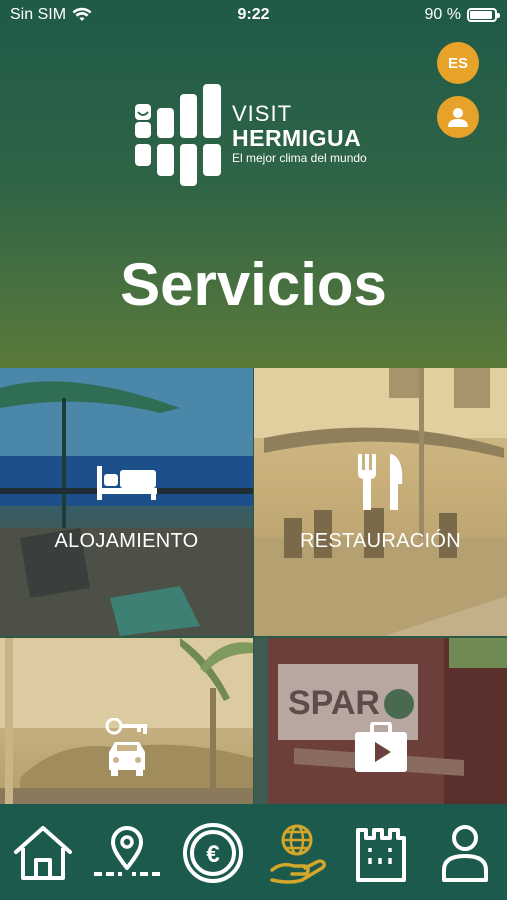 The width and height of the screenshot is (507, 900). I want to click on user-profile-button, so click(458, 117).